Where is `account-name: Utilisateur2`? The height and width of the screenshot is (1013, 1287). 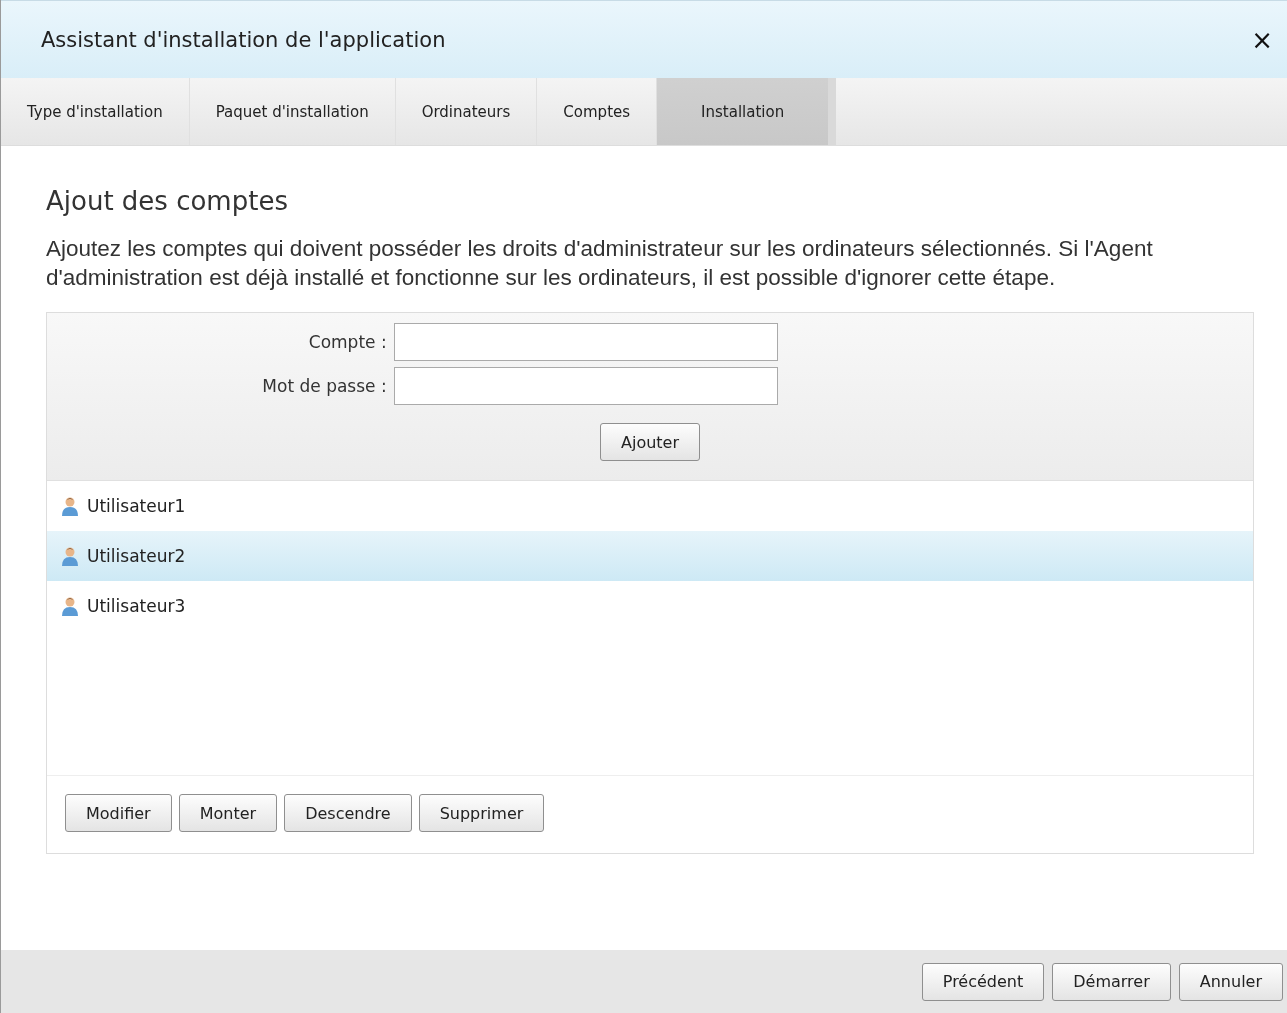
account-name: Utilisateur2 is located at coordinates (136, 556).